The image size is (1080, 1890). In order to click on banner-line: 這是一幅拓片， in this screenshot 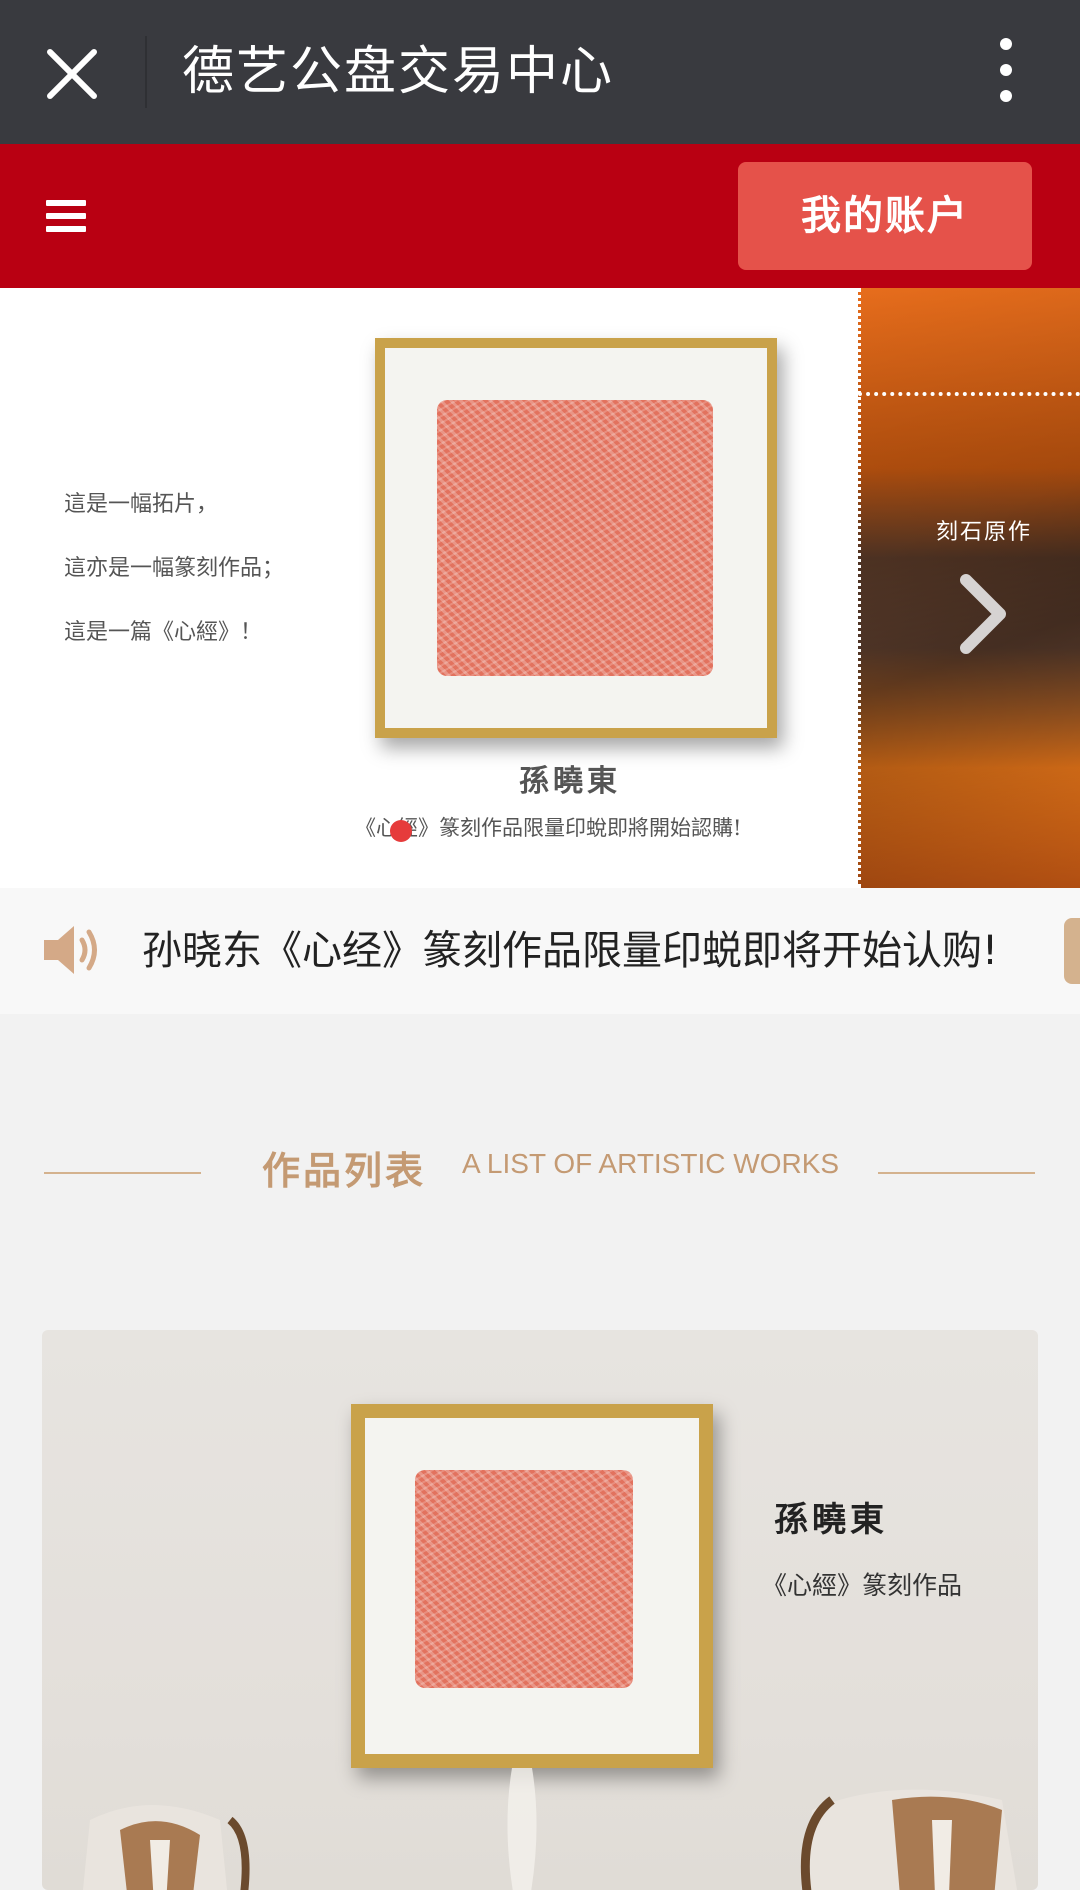, I will do `click(141, 504)`.